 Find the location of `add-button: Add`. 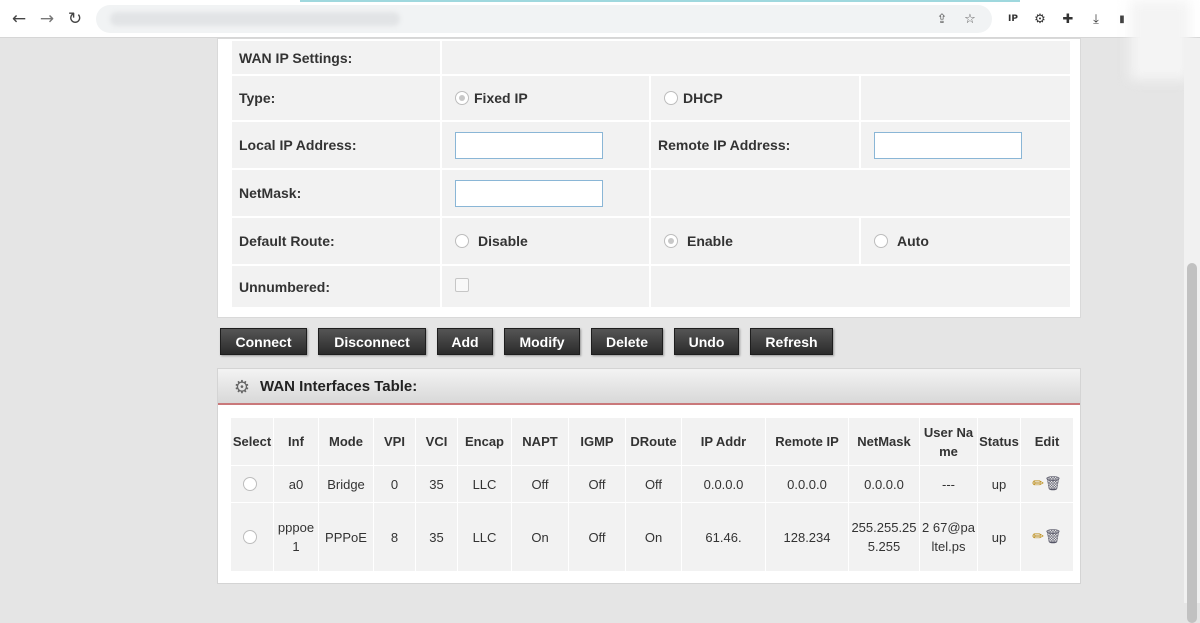

add-button: Add is located at coordinates (465, 341).